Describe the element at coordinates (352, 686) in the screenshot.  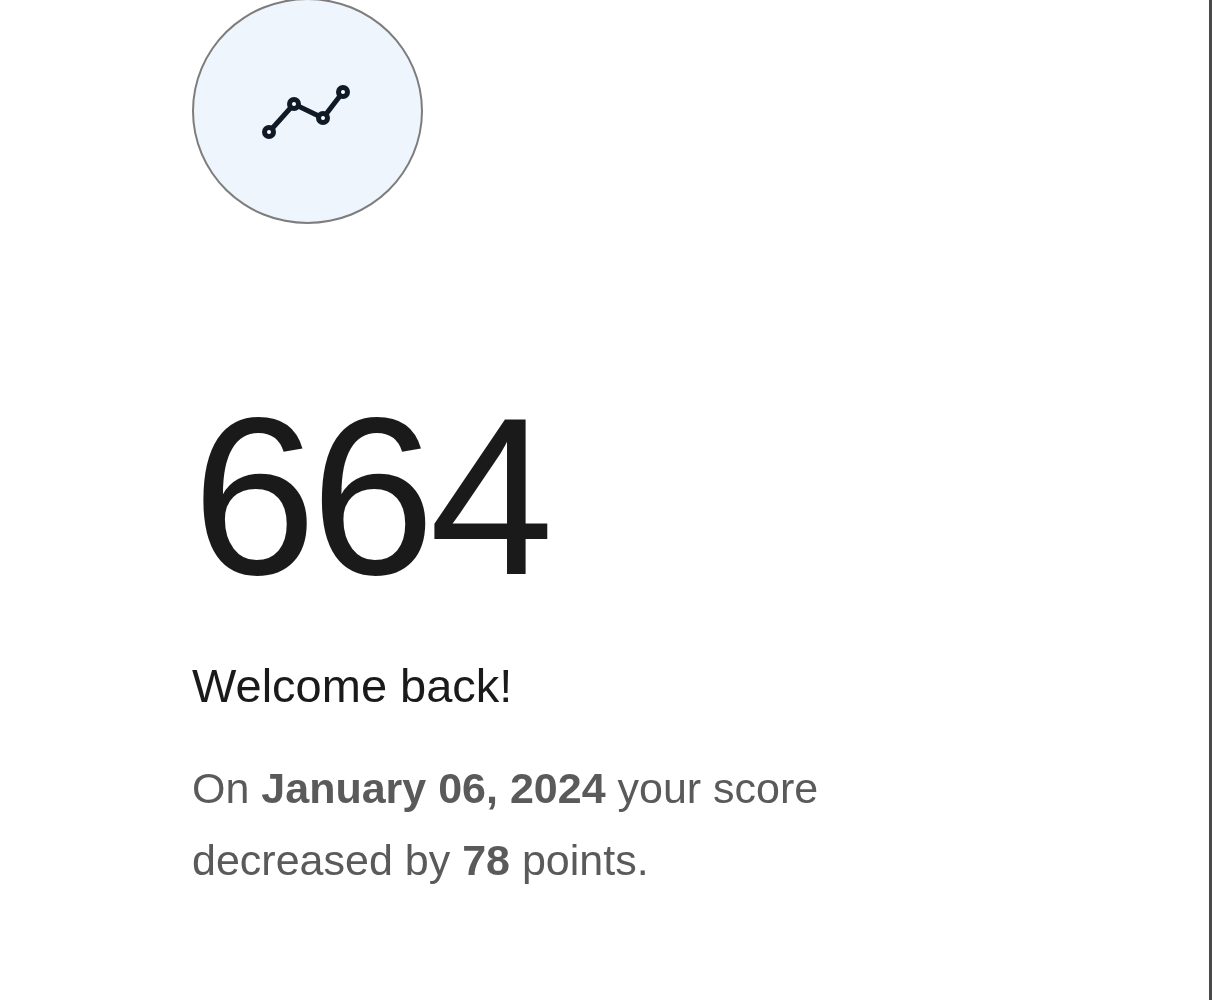
I see `greeting-text: Welcome back!` at that location.